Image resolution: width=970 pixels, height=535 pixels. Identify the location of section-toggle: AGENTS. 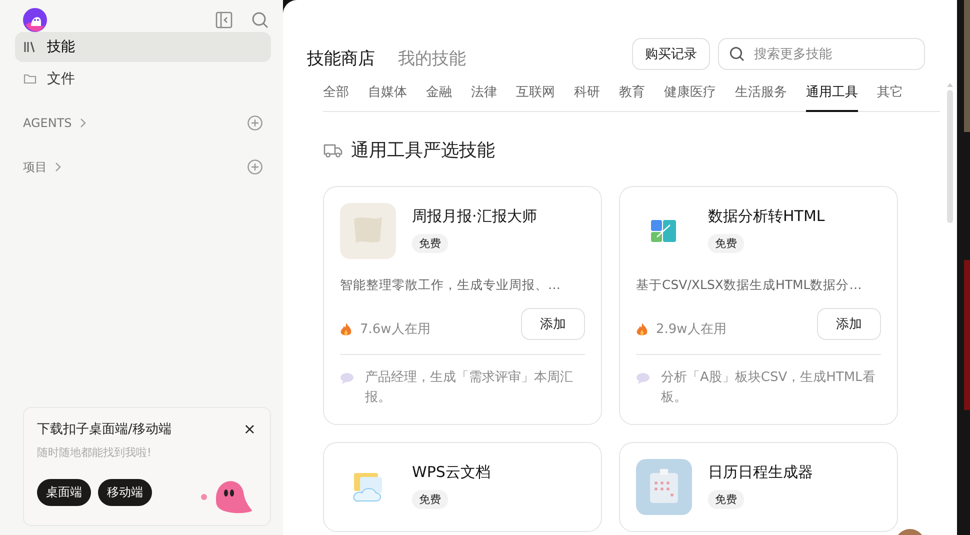
(55, 123).